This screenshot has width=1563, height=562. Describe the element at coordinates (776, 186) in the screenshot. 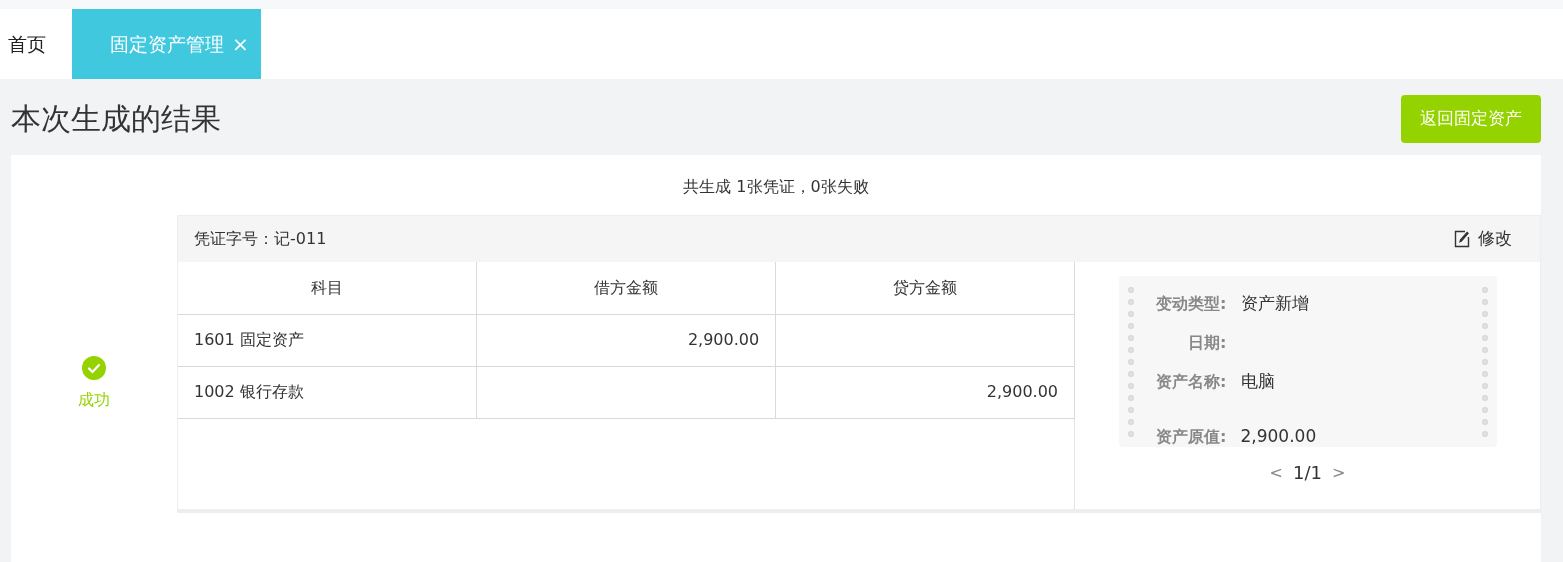

I see `summary-text: 共生成 1张凭证，0张失败` at that location.